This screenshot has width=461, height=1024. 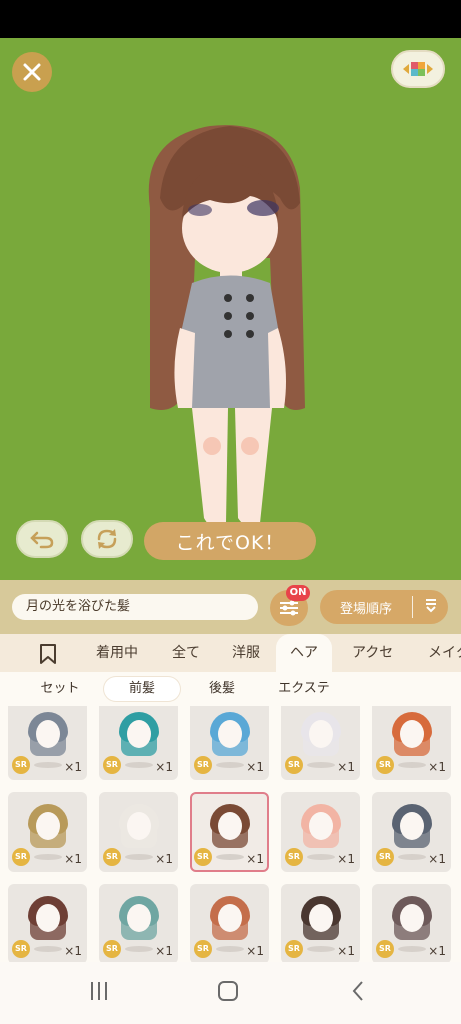 I want to click on subtab-set: セット, so click(x=60, y=689).